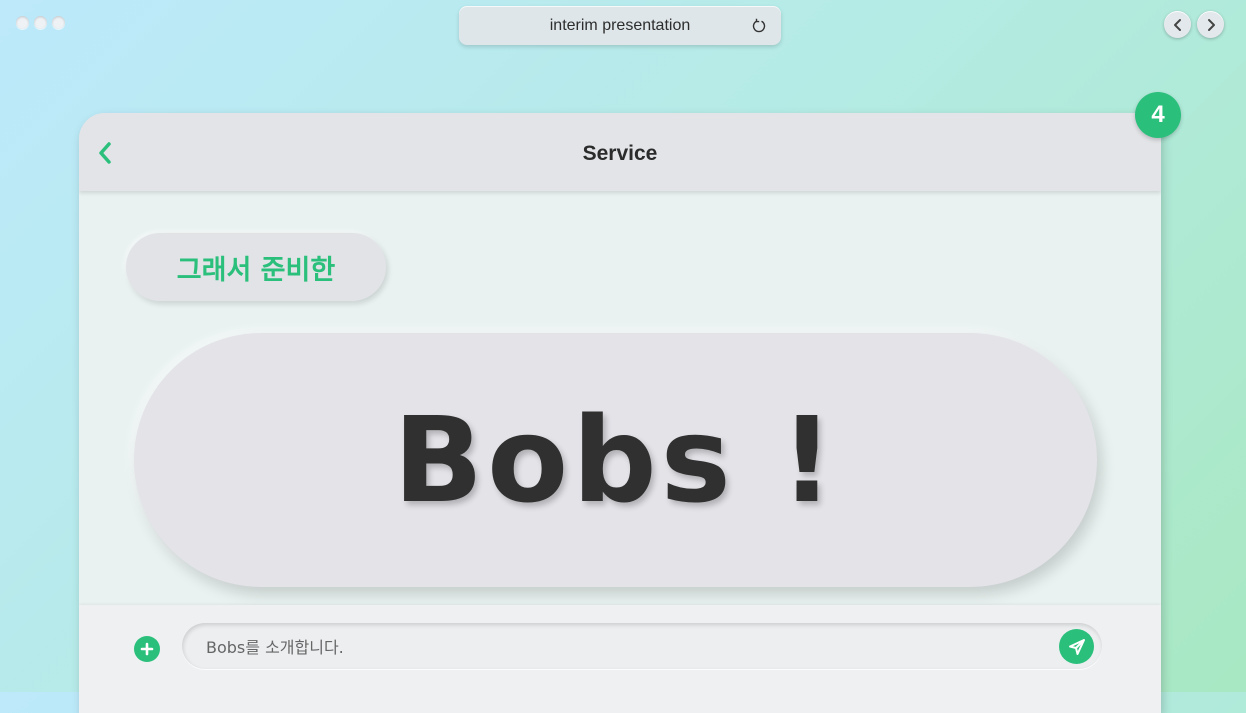  I want to click on reload-icon, so click(759, 26).